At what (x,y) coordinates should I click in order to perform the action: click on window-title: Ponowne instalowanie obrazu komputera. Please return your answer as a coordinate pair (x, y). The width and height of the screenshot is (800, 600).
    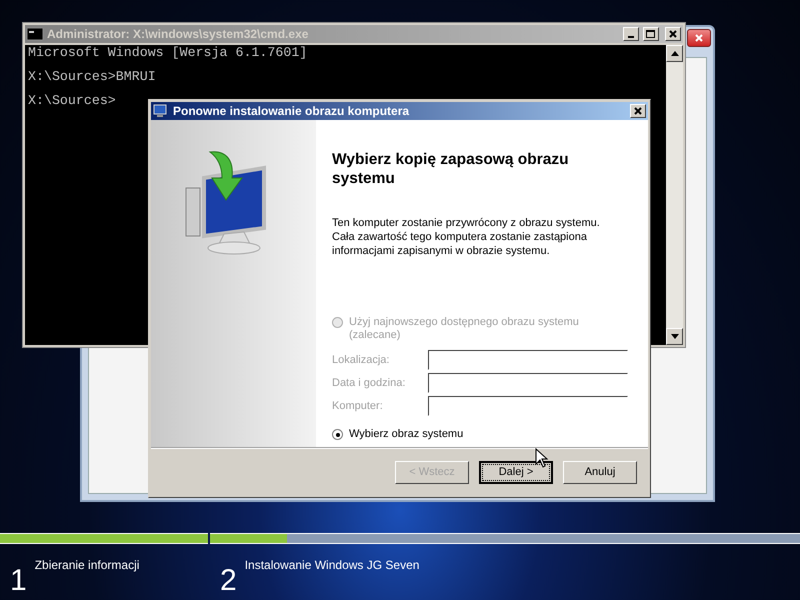
    Looking at the image, I should click on (291, 111).